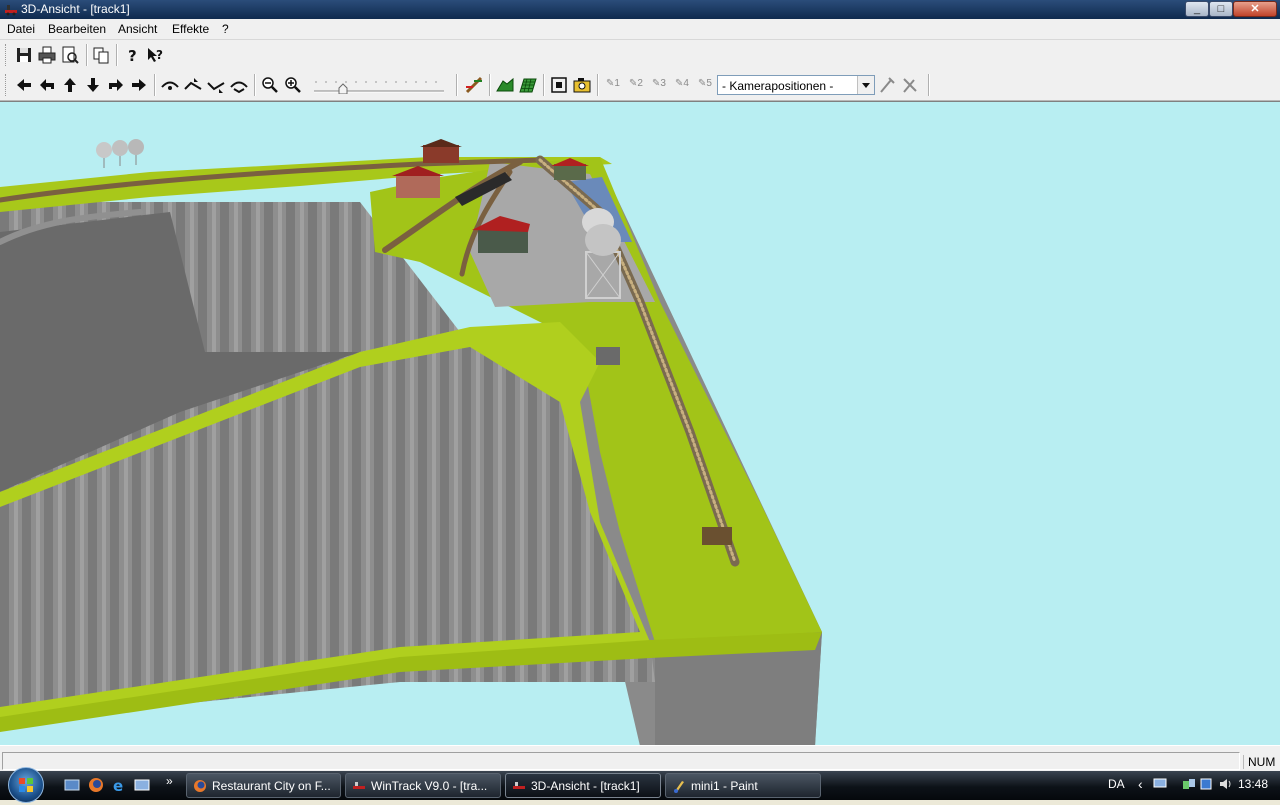 Image resolution: width=1280 pixels, height=805 pixels. What do you see at coordinates (441, 151) in the screenshot?
I see `building-station` at bounding box center [441, 151].